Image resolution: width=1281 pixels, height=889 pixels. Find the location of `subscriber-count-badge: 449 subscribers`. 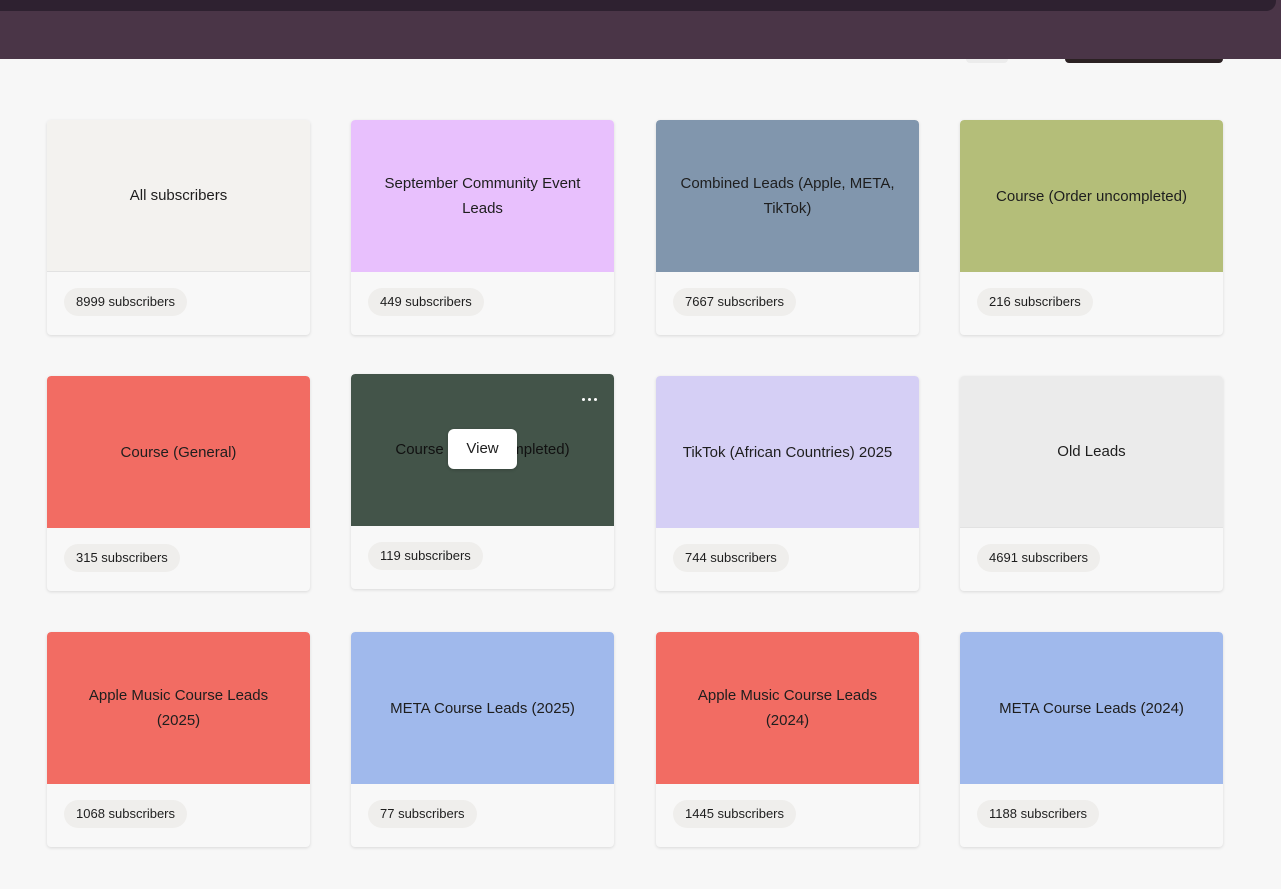

subscriber-count-badge: 449 subscribers is located at coordinates (426, 302).